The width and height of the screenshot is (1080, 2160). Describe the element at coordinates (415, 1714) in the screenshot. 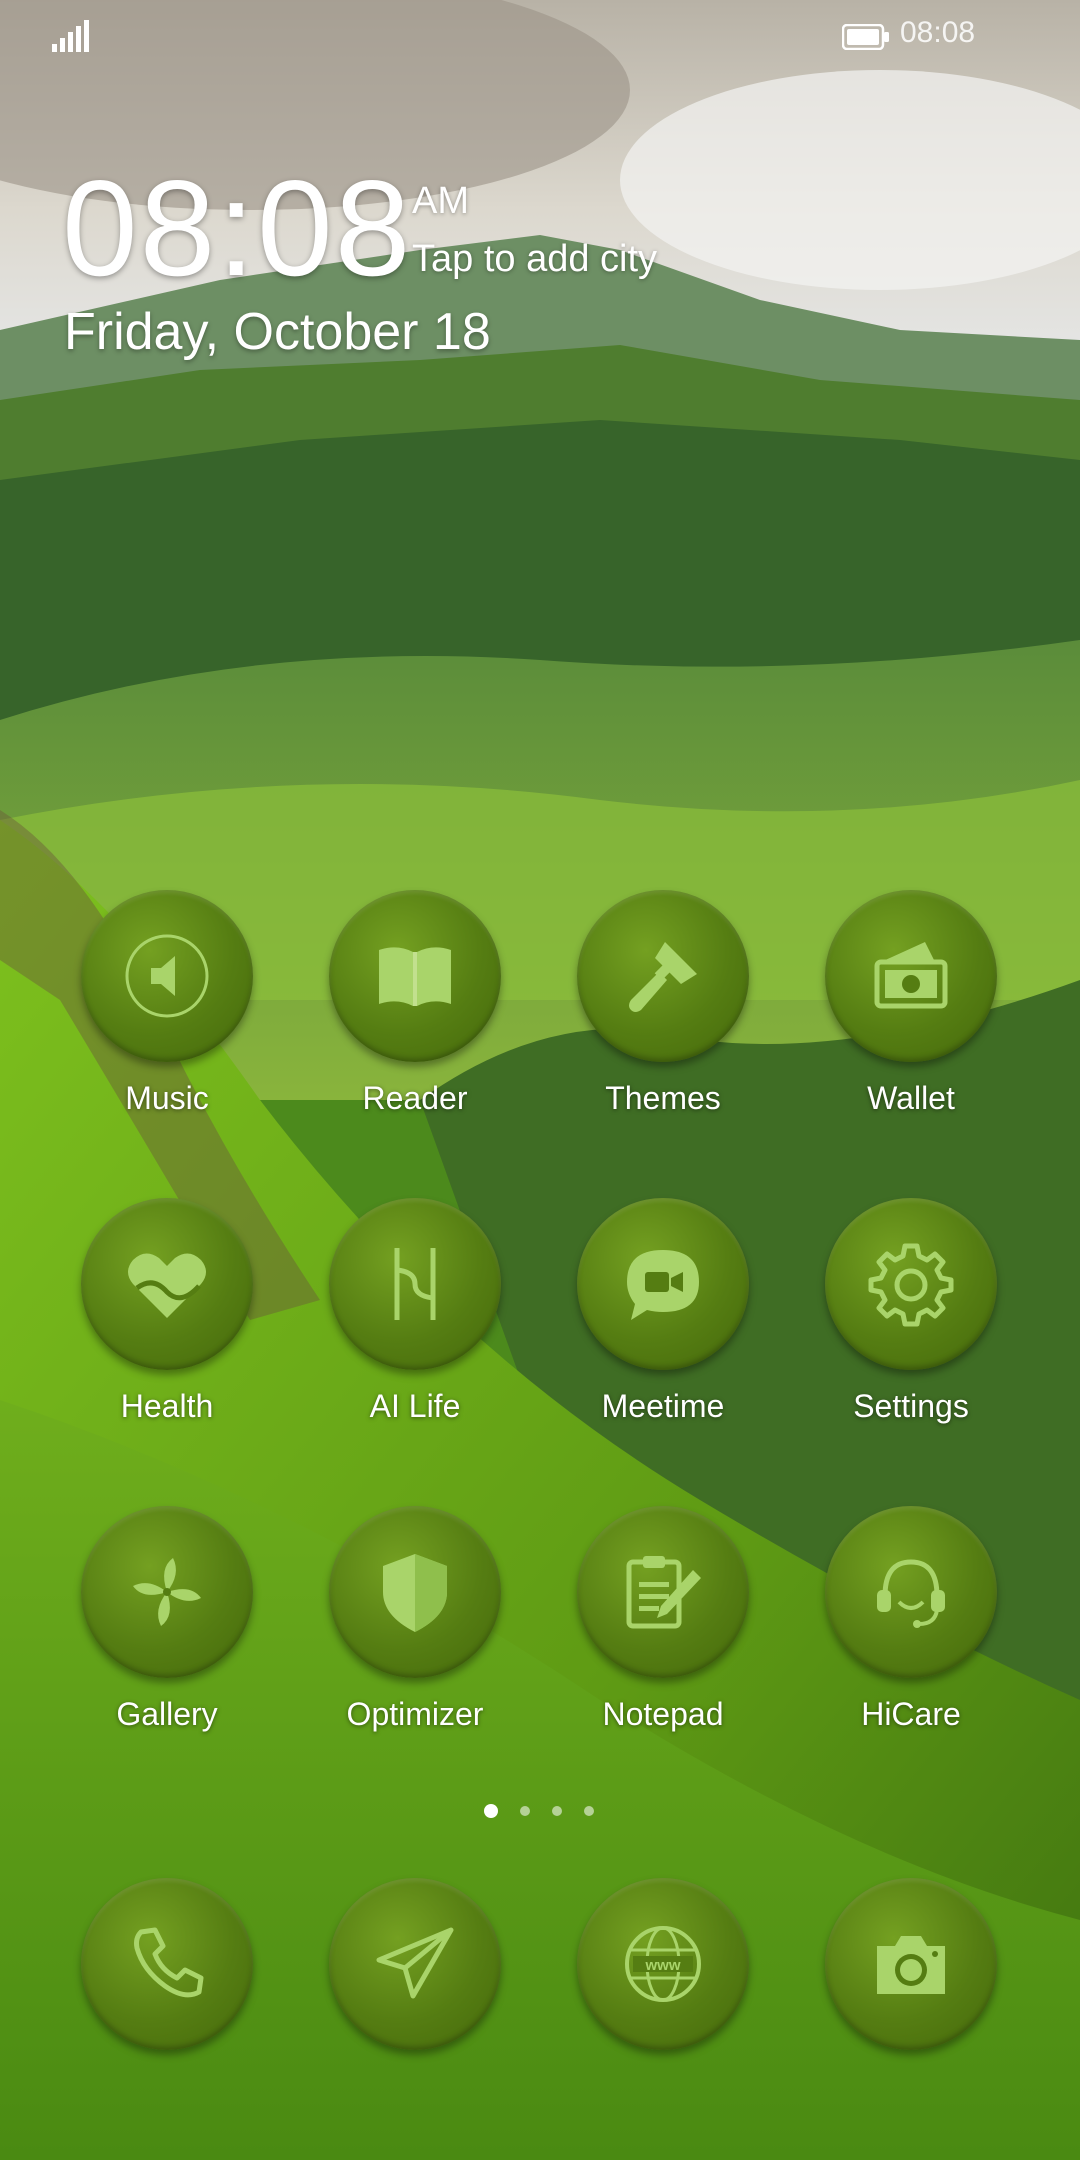

I see `app-label: Optimizer` at that location.